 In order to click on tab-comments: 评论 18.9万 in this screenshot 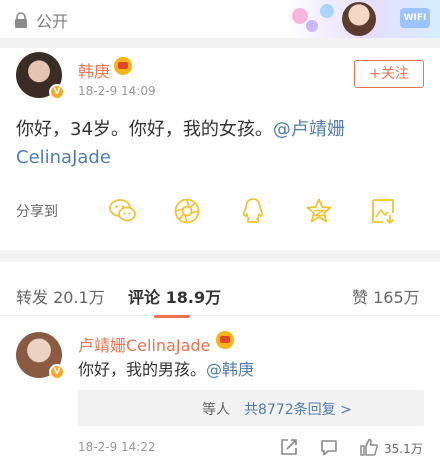, I will do `click(175, 301)`.